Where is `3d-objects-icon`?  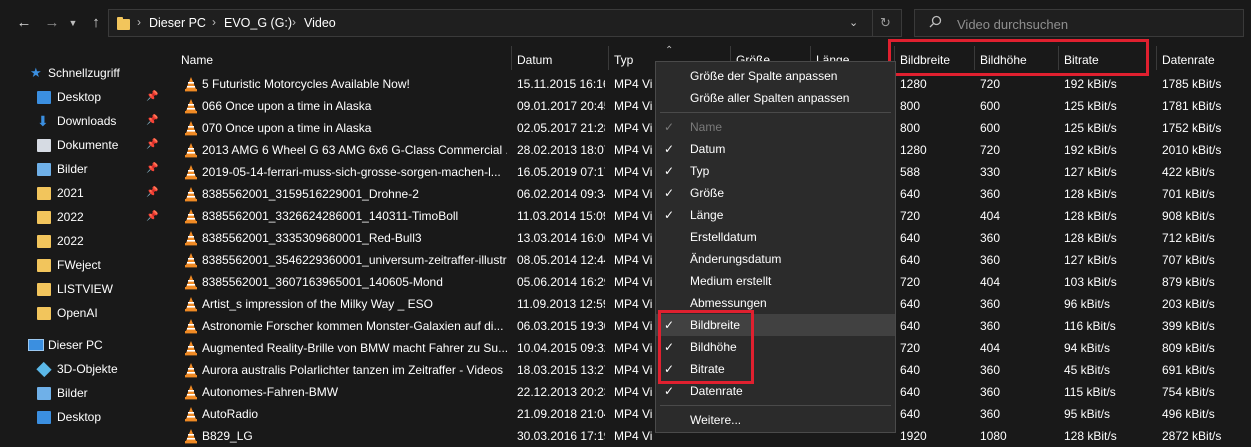
3d-objects-icon is located at coordinates (44, 369).